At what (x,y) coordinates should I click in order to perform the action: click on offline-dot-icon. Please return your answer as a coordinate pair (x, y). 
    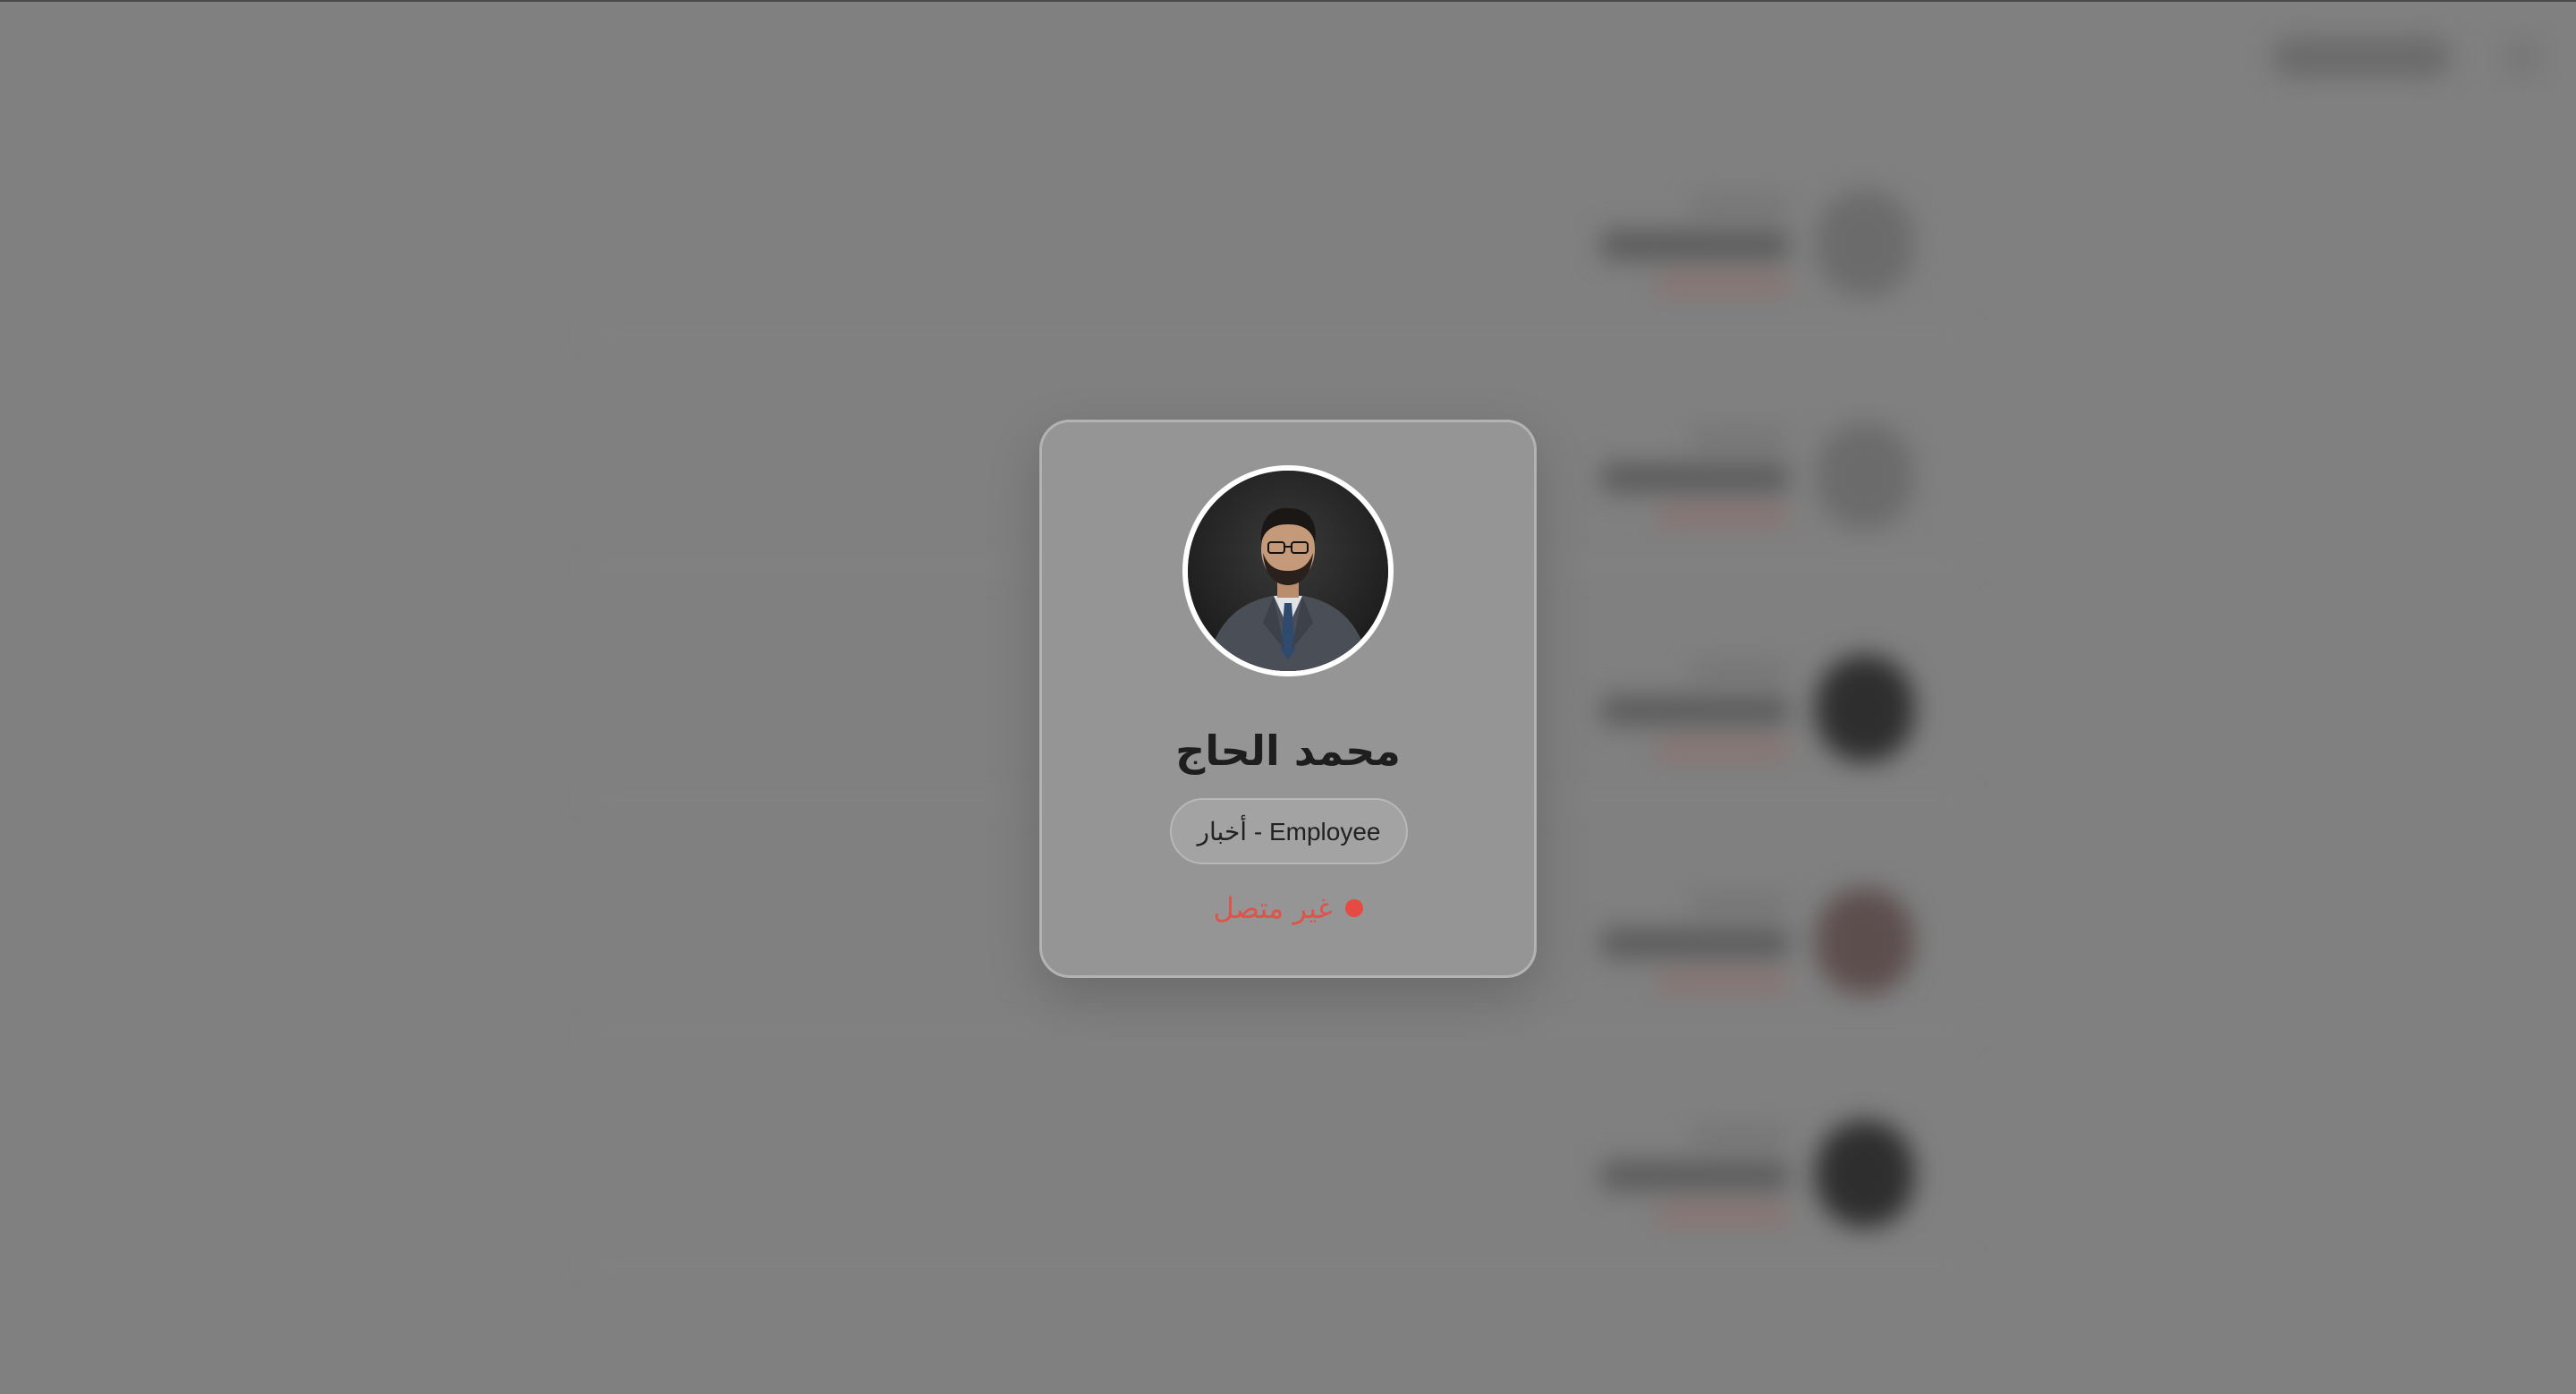
    Looking at the image, I should click on (1353, 908).